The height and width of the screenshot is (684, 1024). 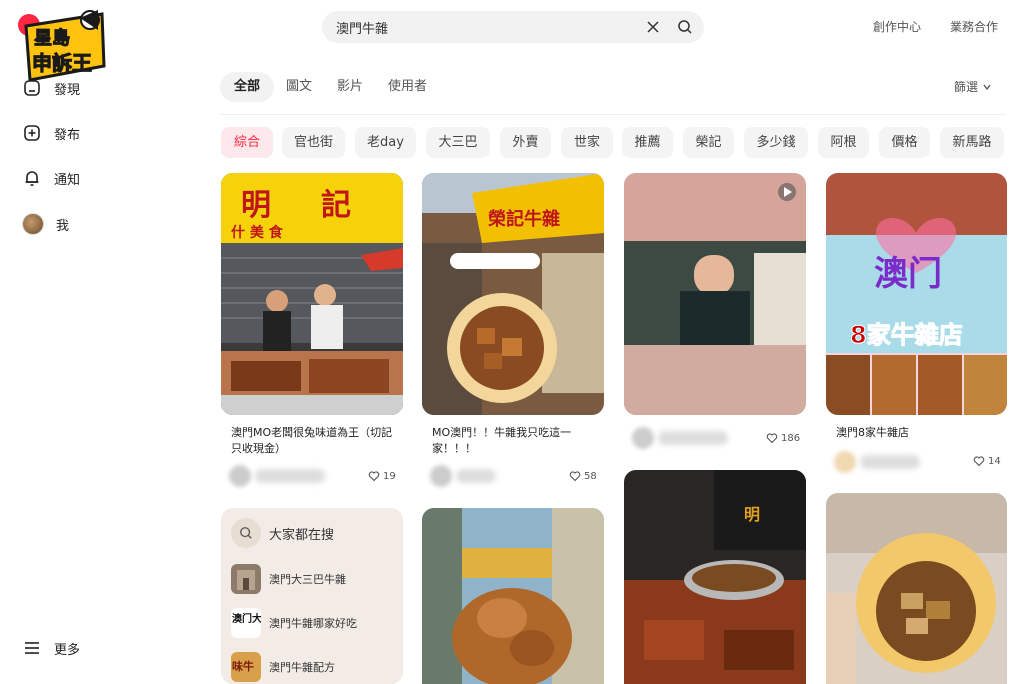 I want to click on like-count: 186, so click(x=791, y=438).